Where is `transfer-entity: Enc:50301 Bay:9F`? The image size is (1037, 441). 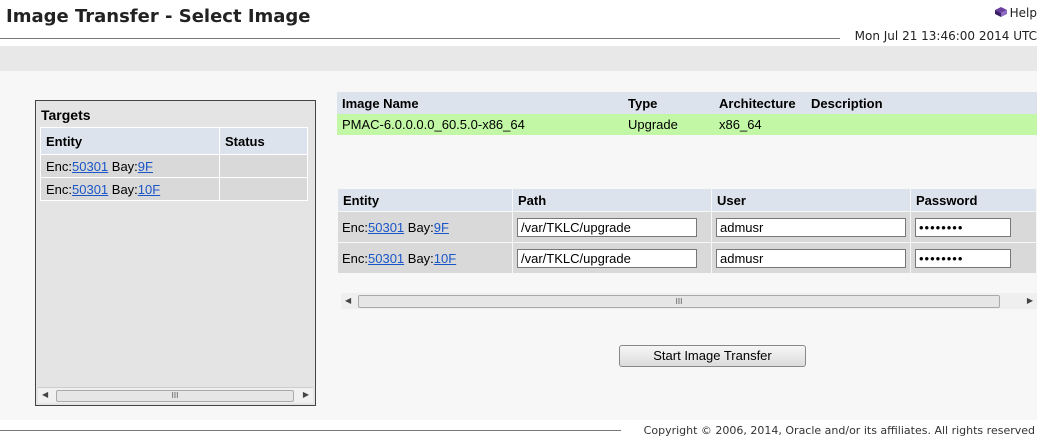 transfer-entity: Enc:50301 Bay:9F is located at coordinates (425, 227).